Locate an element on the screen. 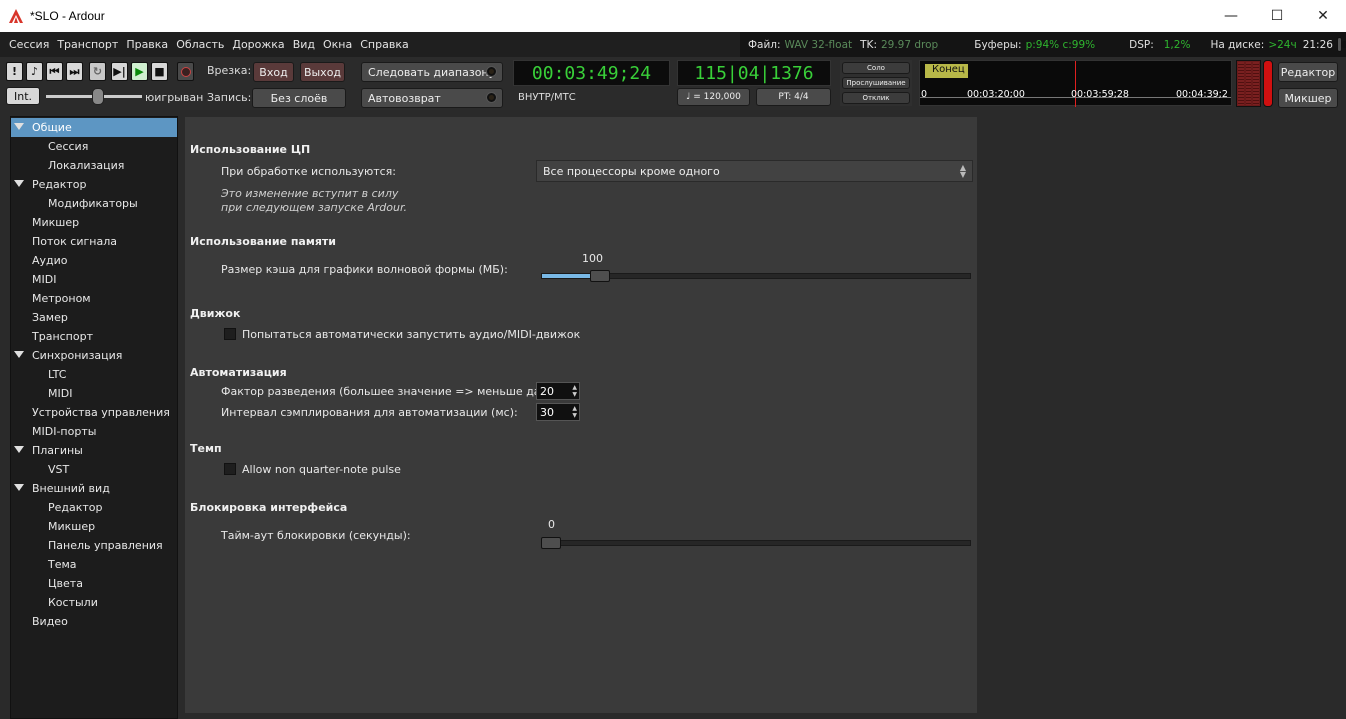 Image resolution: width=1346 pixels, height=719 pixels. sidebar-item: Замер is located at coordinates (94, 317).